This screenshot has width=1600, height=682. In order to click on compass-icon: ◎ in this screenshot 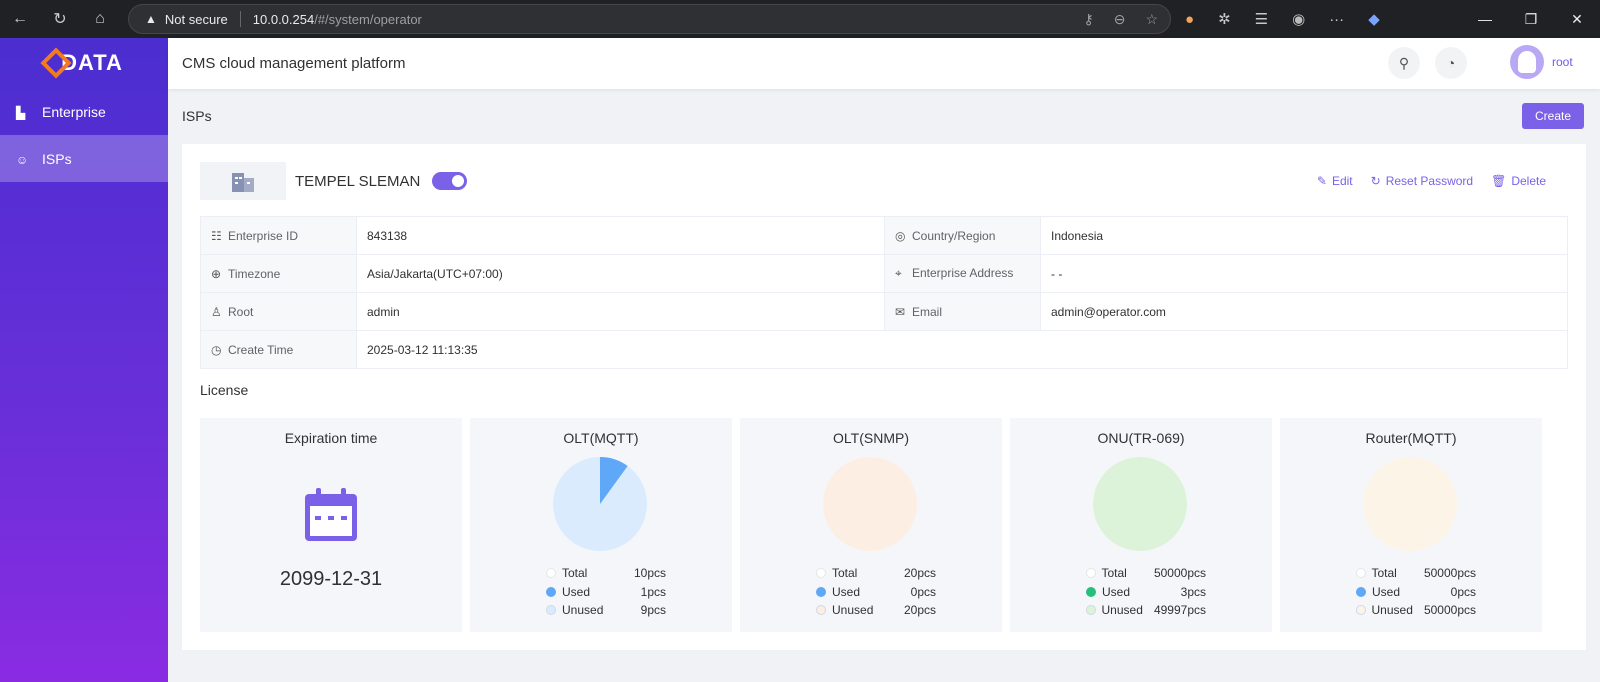, I will do `click(900, 235)`.